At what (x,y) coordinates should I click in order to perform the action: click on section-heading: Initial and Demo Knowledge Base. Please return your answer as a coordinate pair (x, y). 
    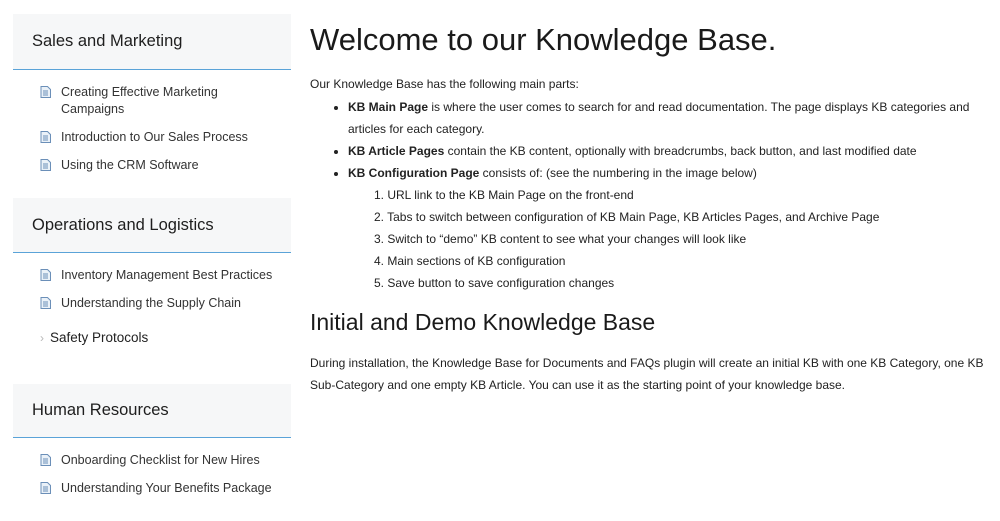
    Looking at the image, I should click on (483, 322).